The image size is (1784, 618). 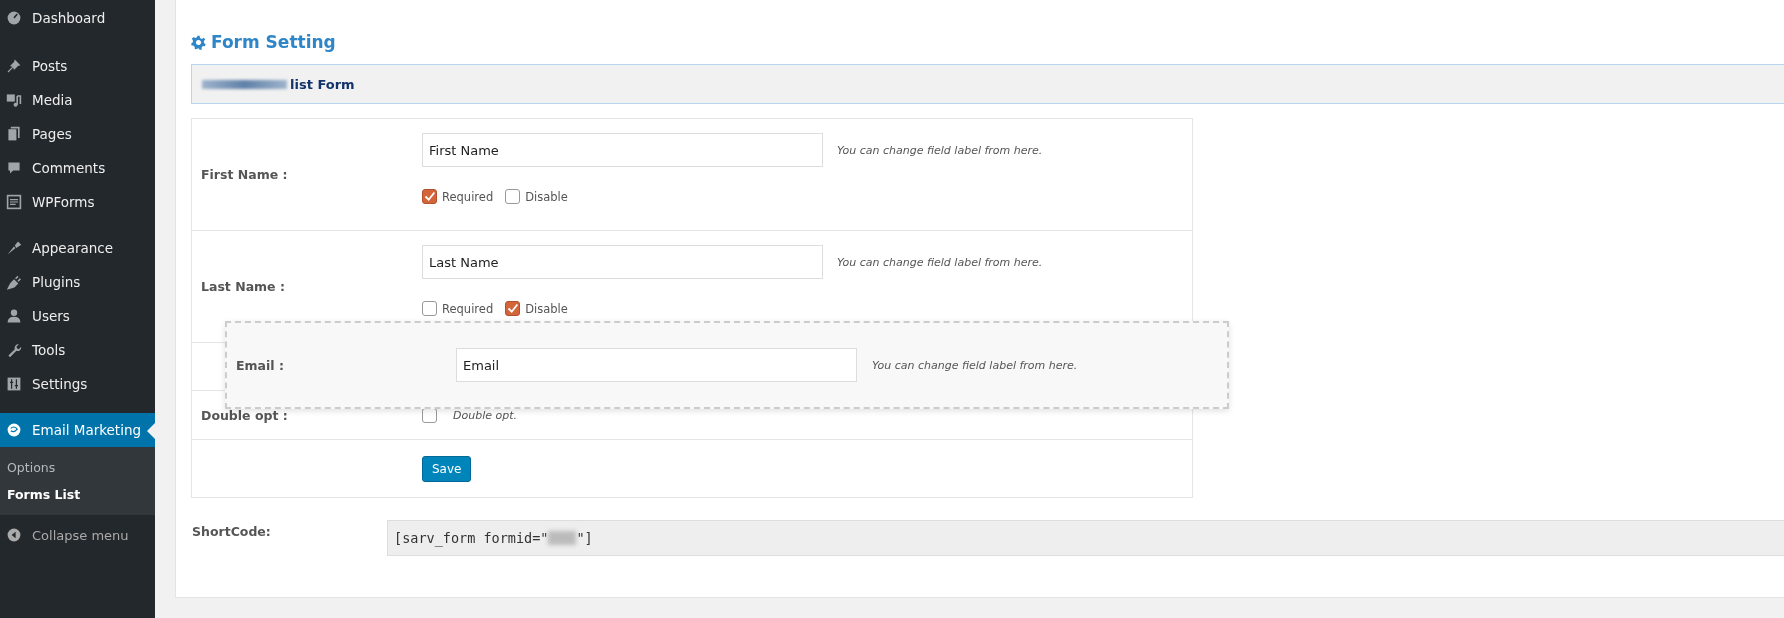 I want to click on menu-item: Email Marketing, so click(x=77, y=430).